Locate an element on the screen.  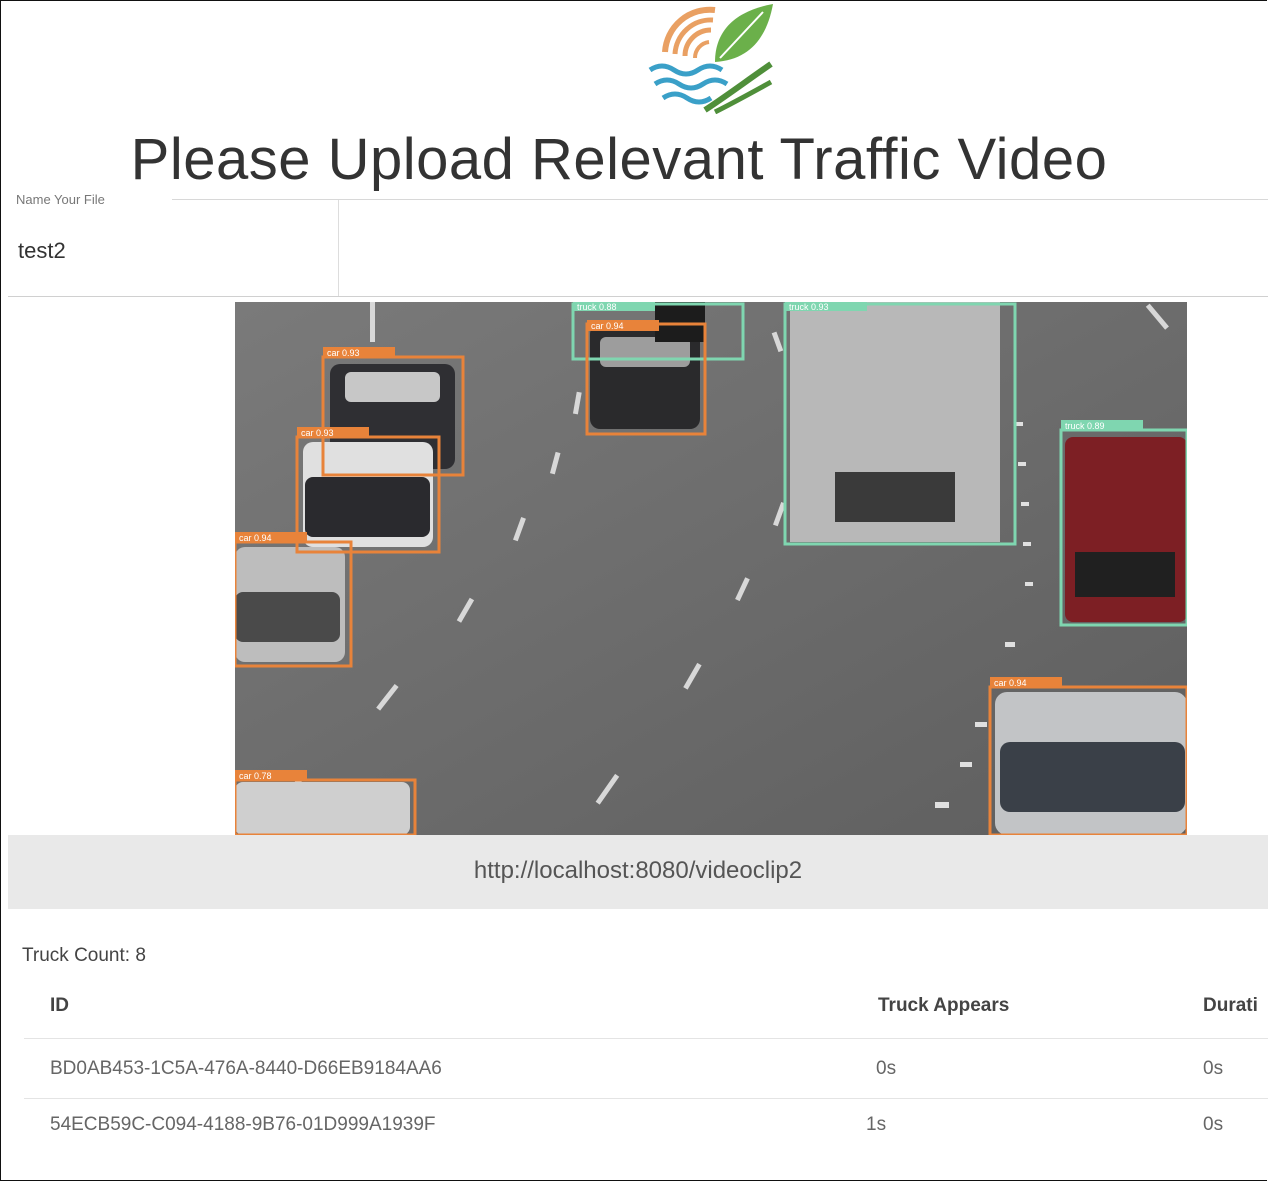
column-header-id: ID is located at coordinates (59, 1006).